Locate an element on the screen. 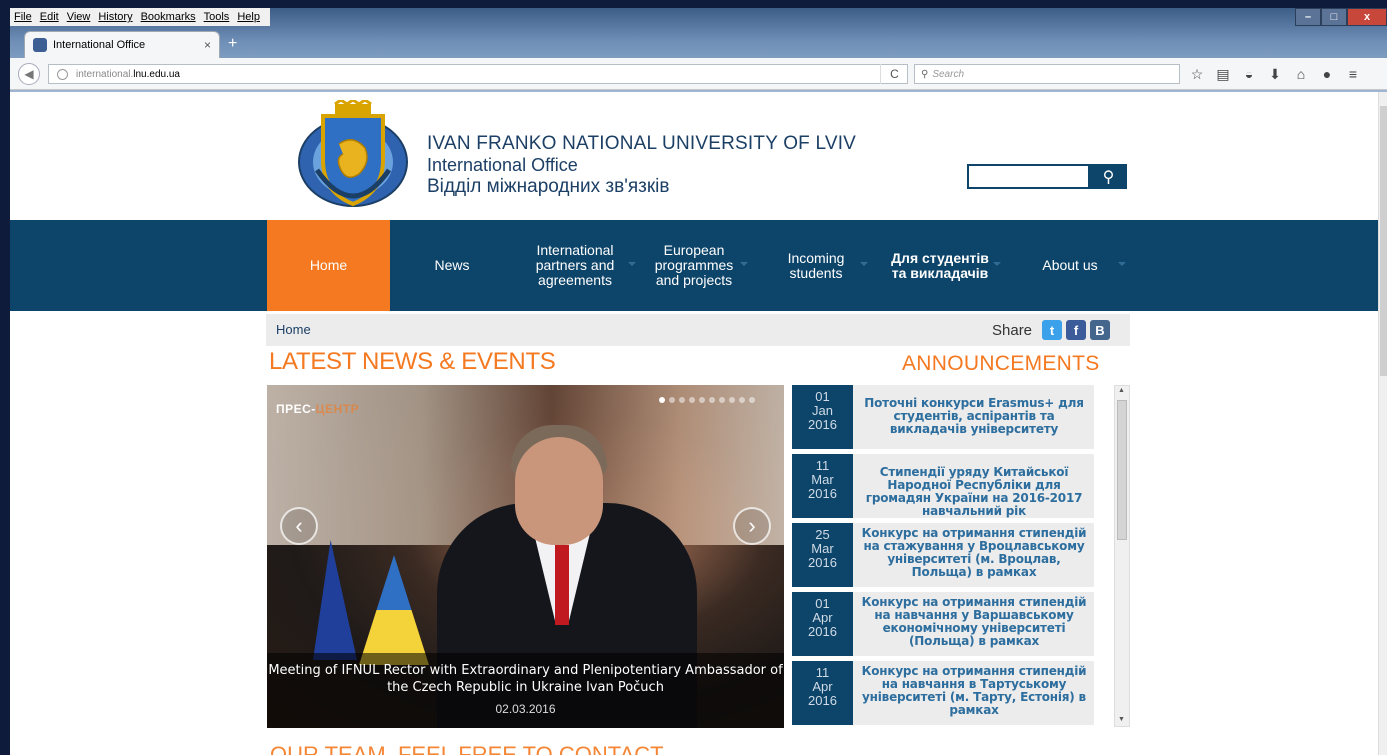 The image size is (1387, 755). nav-about: About us is located at coordinates (1073, 265).